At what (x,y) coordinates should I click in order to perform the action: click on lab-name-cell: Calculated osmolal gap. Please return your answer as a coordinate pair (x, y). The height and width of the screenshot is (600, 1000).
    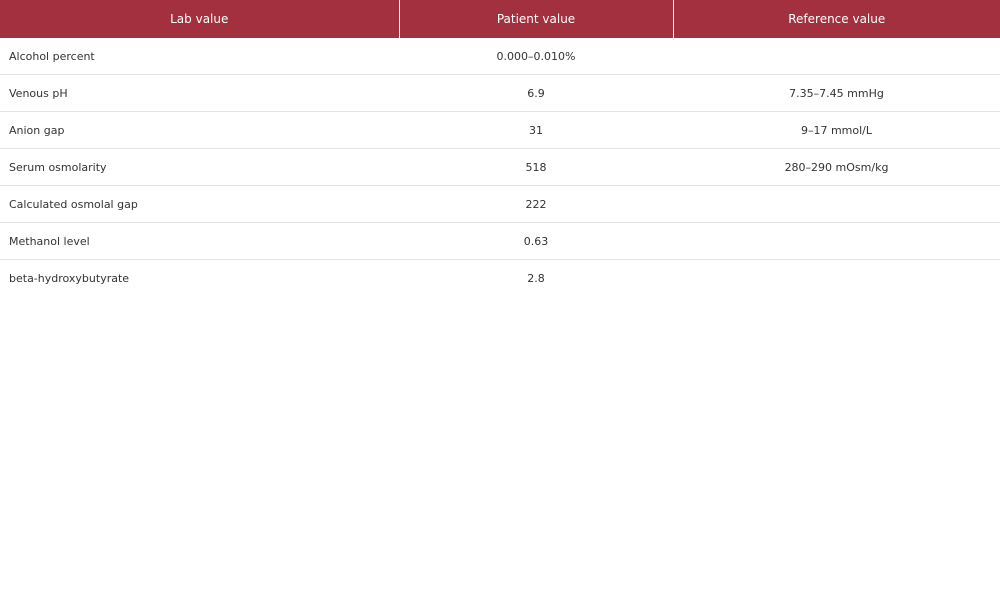
    Looking at the image, I should click on (199, 204).